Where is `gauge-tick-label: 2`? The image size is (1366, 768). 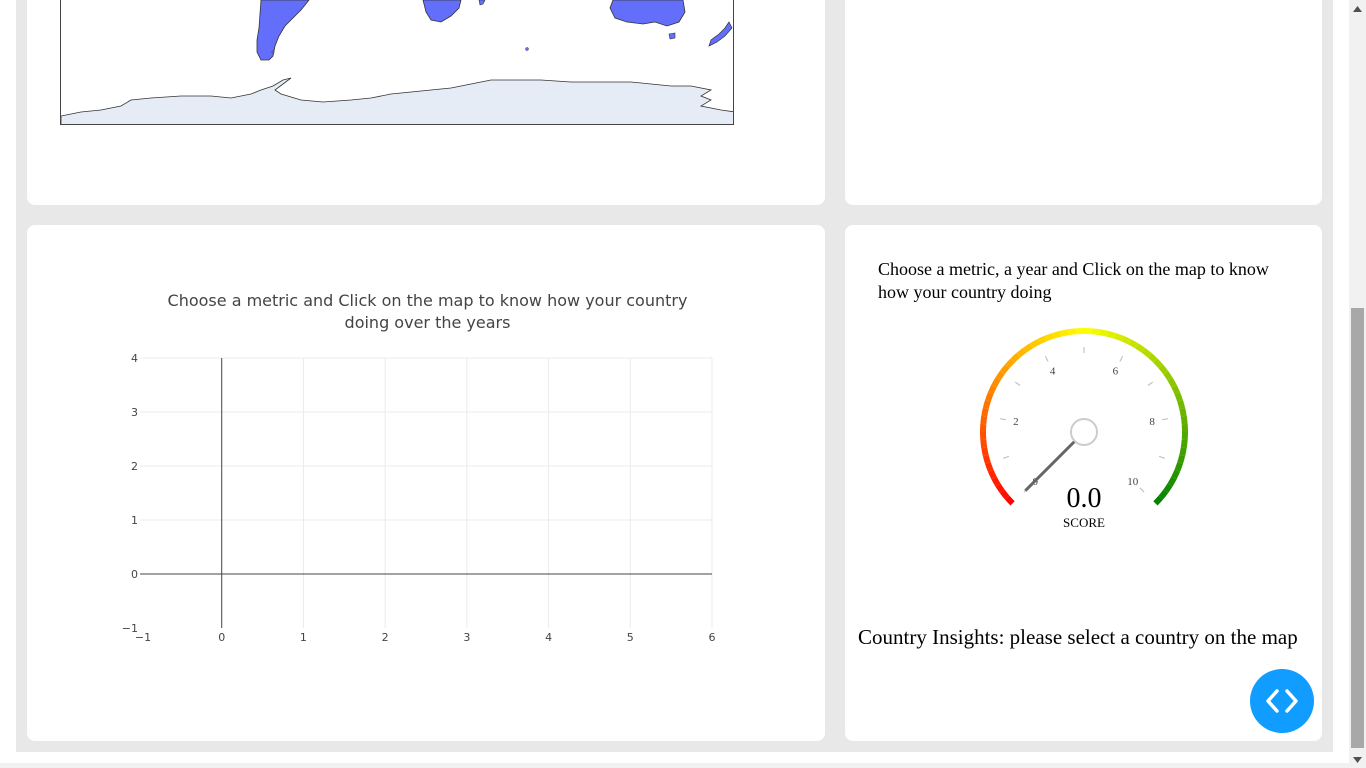
gauge-tick-label: 2 is located at coordinates (1016, 422).